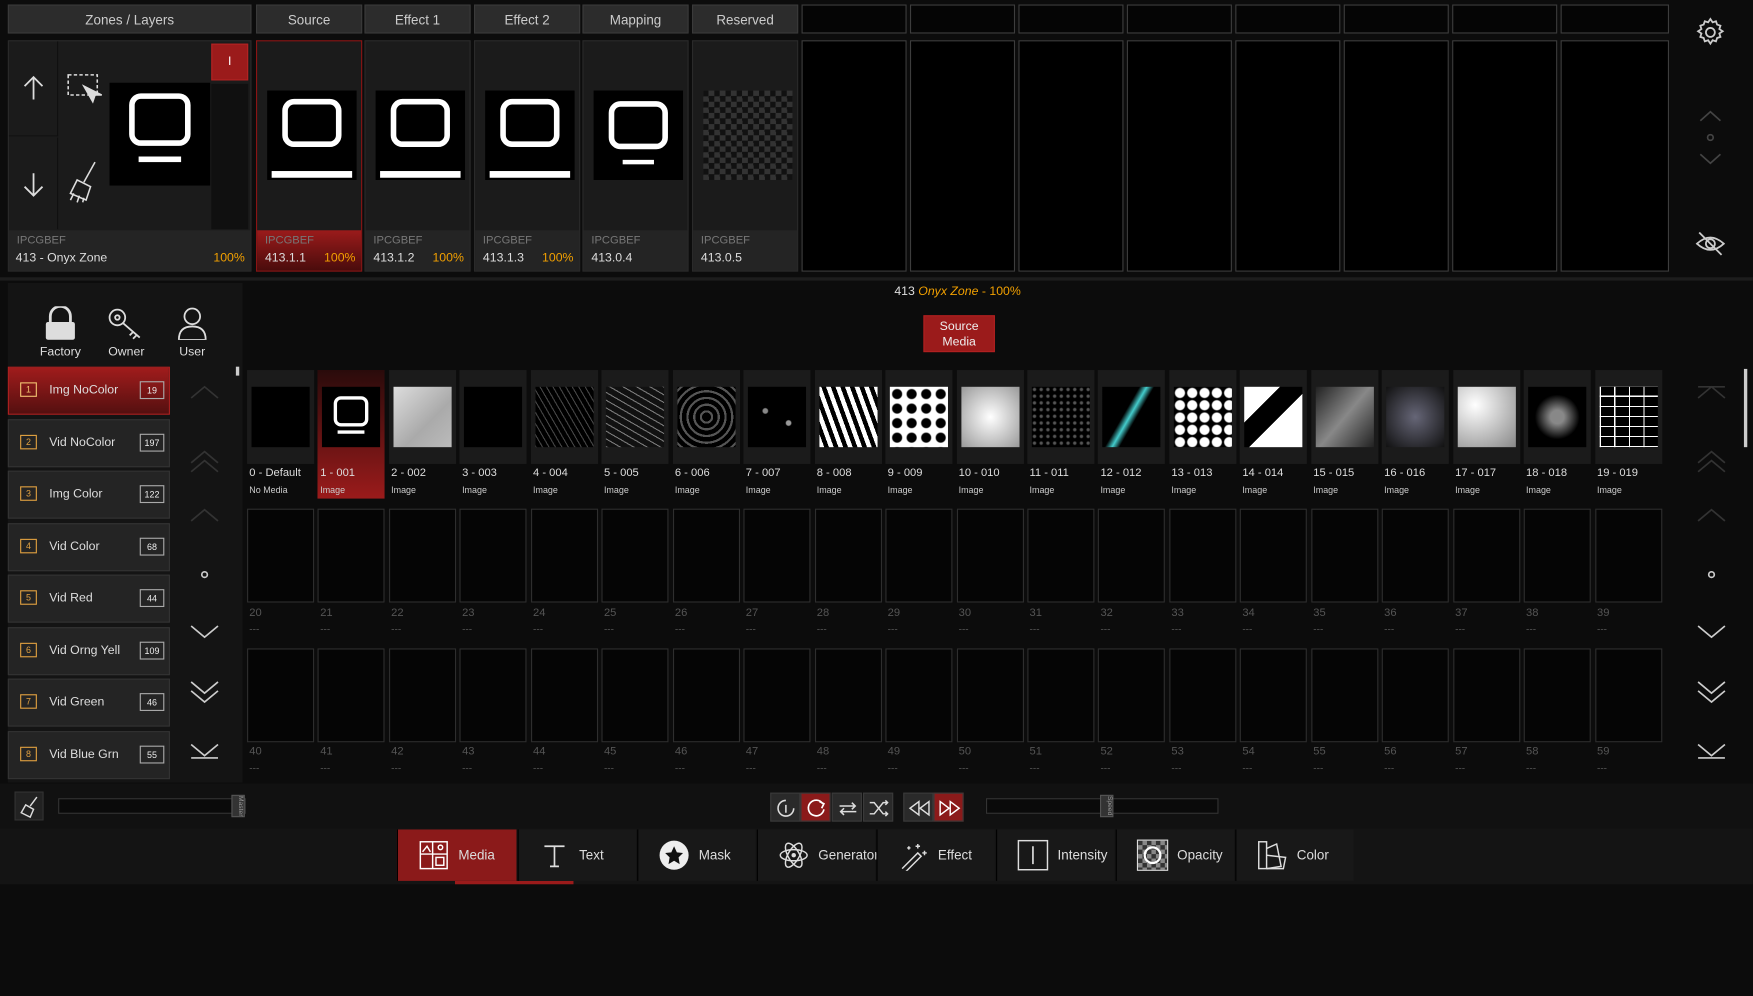 The height and width of the screenshot is (996, 1753). I want to click on master-slider-handle: Master, so click(238, 806).